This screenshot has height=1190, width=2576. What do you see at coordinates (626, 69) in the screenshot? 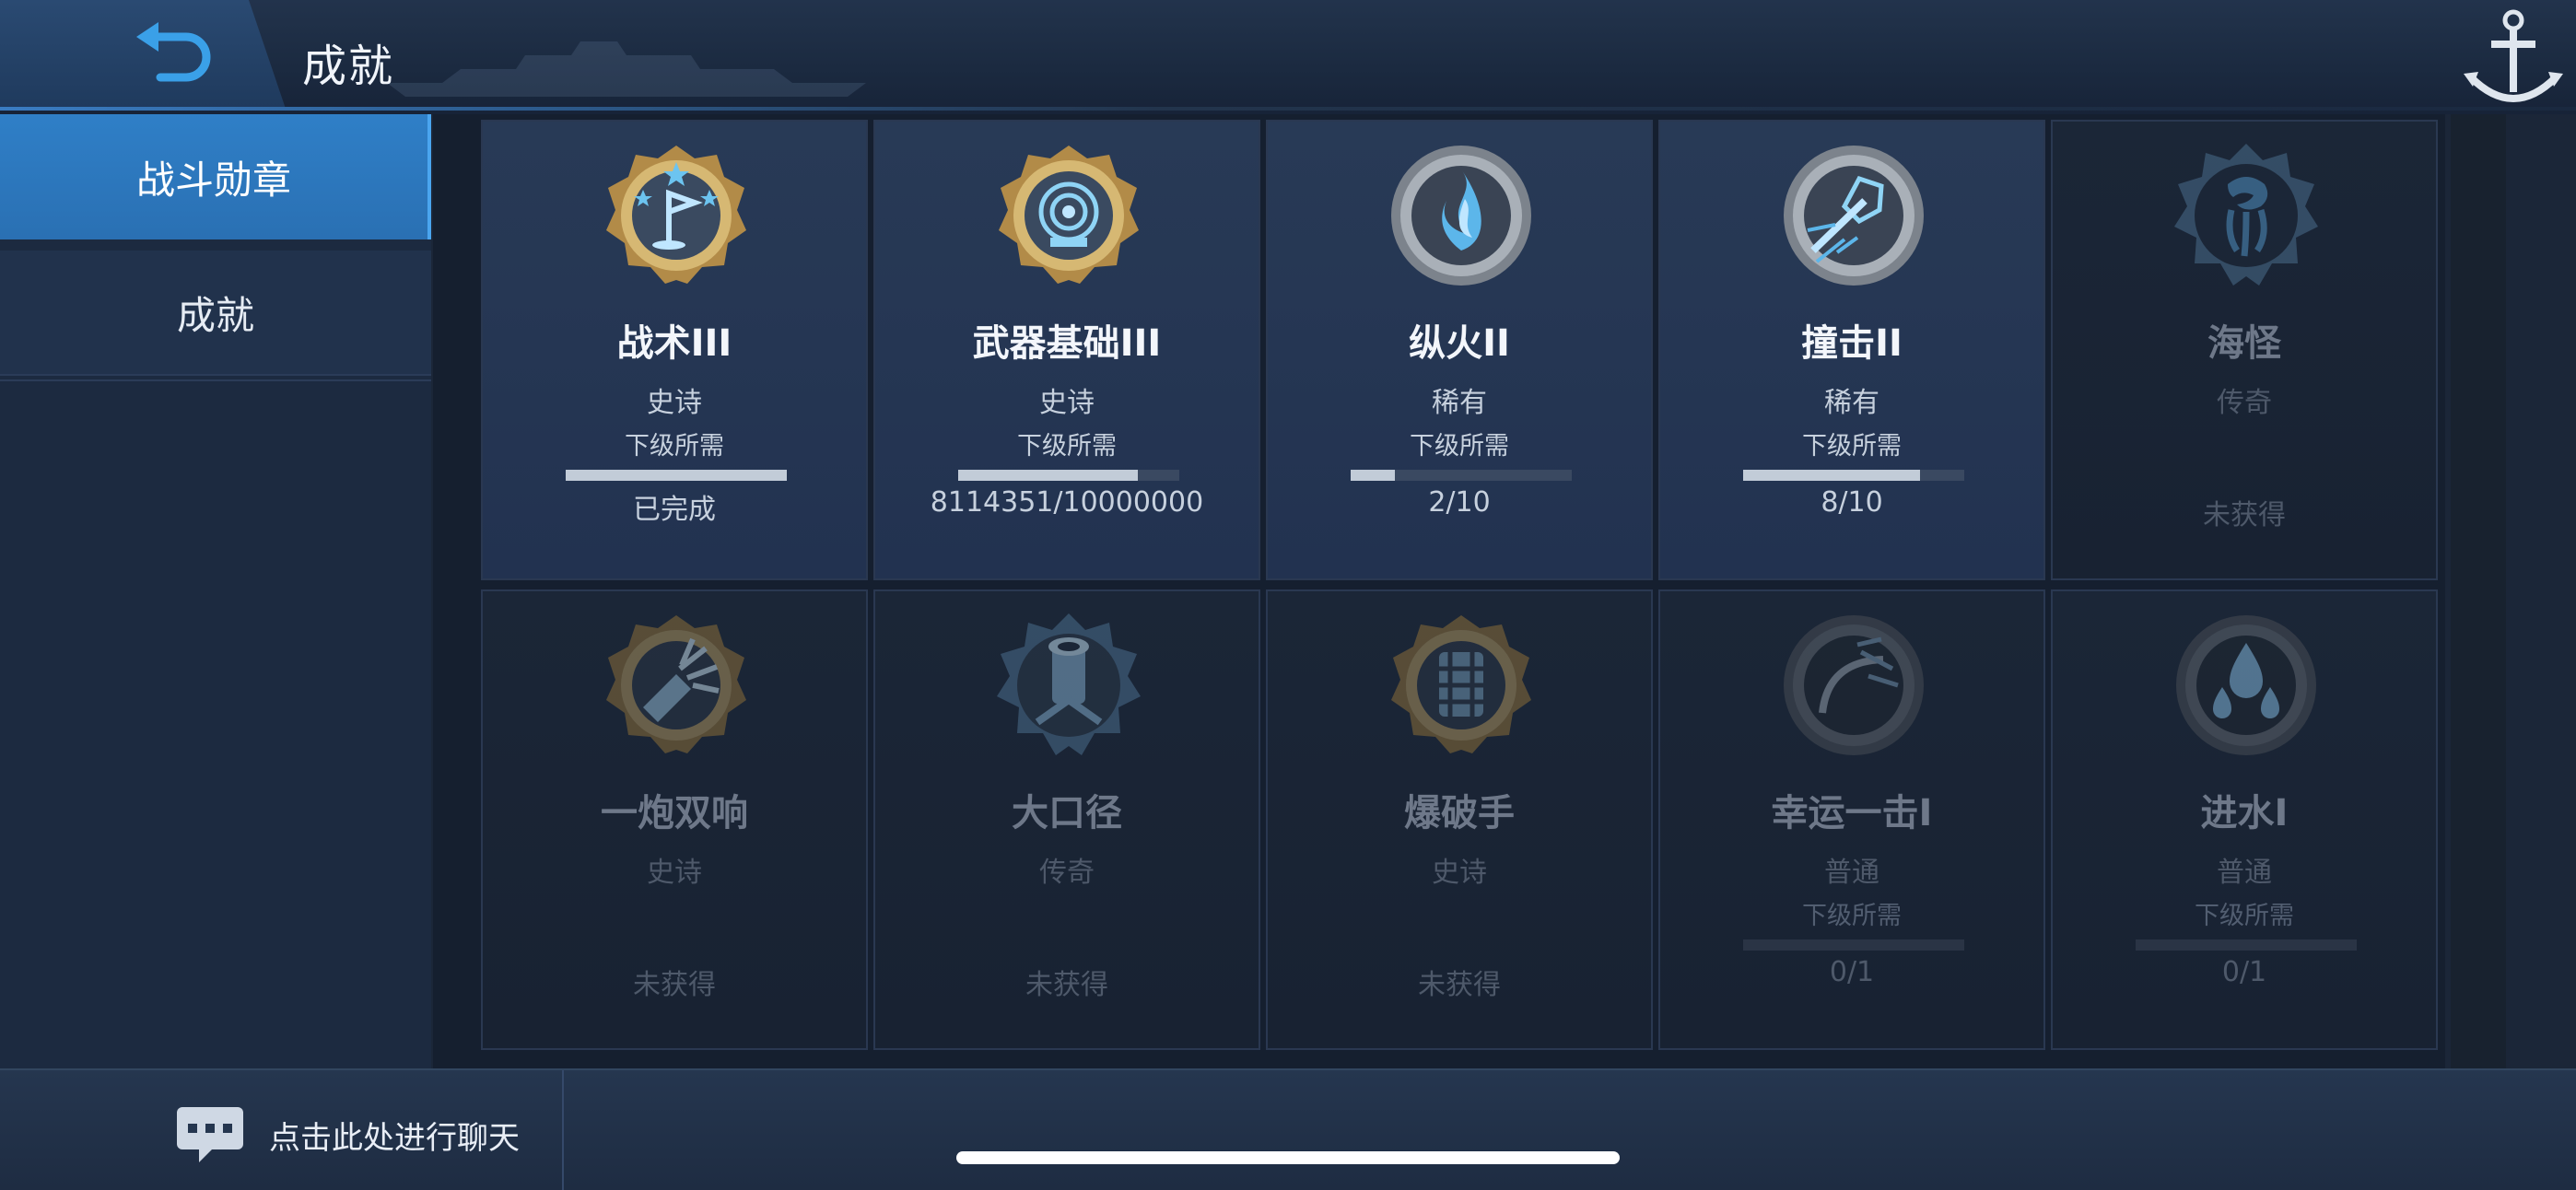
I see `ship-silhouette-decoration` at bounding box center [626, 69].